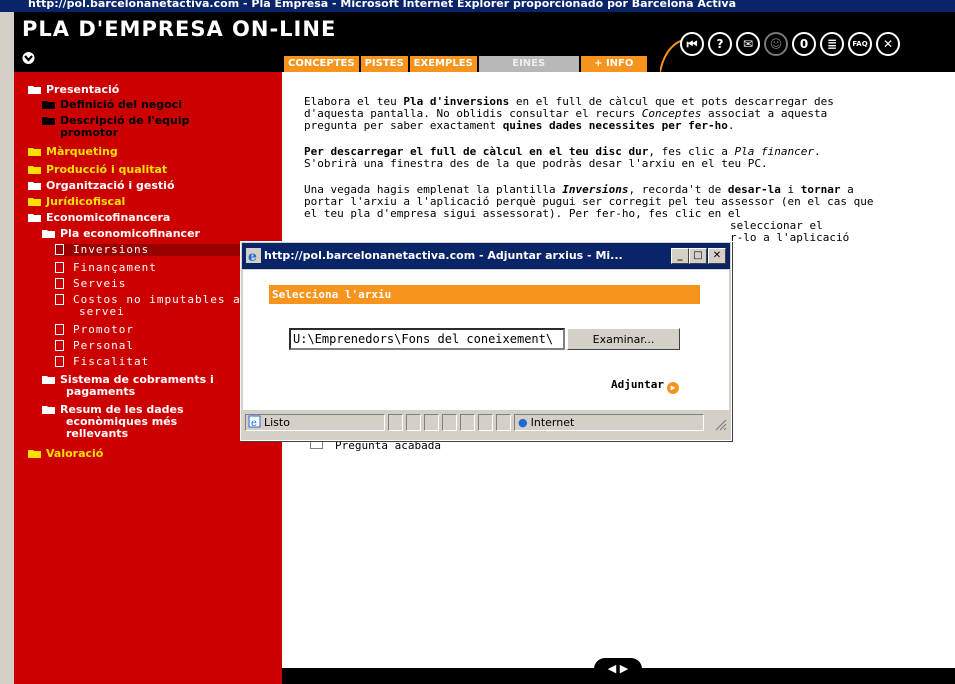 Image resolution: width=955 pixels, height=684 pixels. I want to click on file-path-input, so click(427, 339).